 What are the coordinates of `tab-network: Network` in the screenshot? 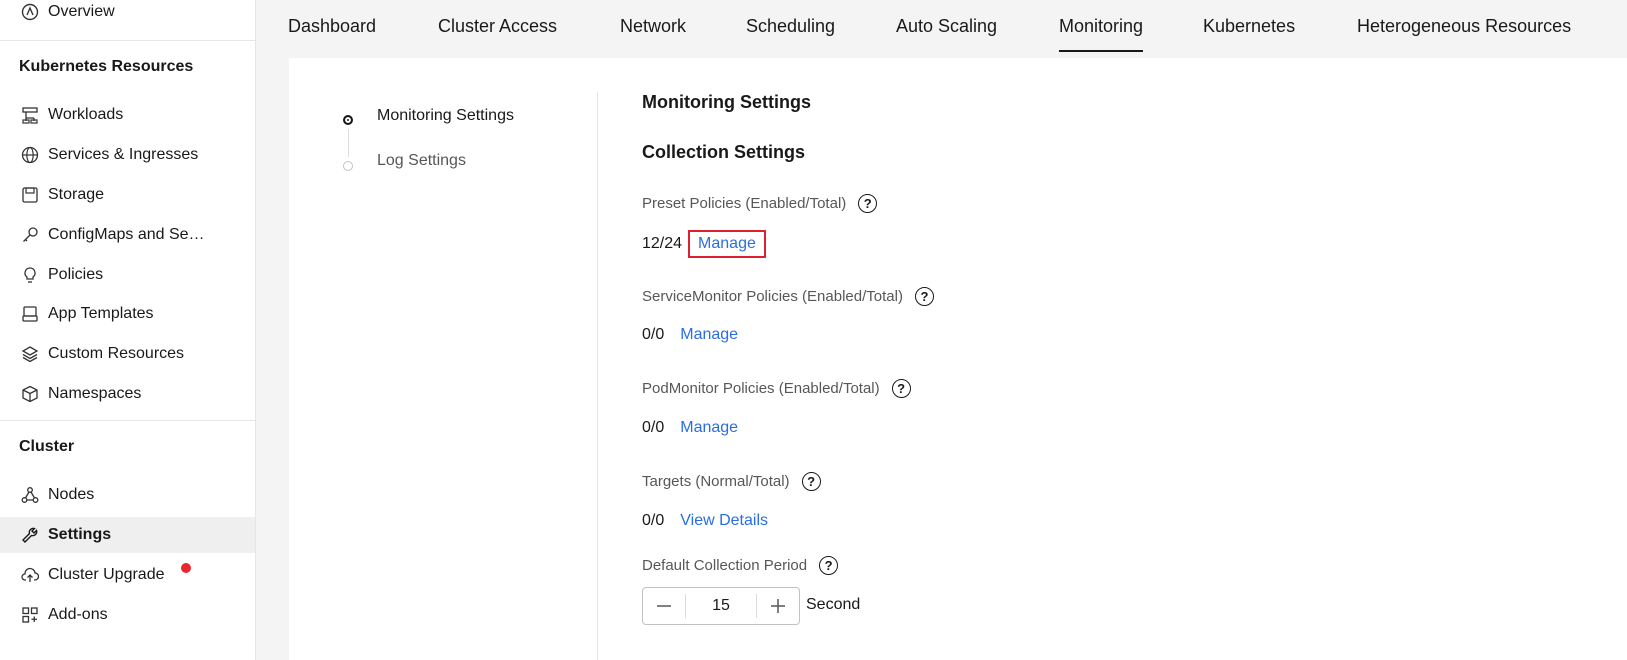 It's located at (653, 26).